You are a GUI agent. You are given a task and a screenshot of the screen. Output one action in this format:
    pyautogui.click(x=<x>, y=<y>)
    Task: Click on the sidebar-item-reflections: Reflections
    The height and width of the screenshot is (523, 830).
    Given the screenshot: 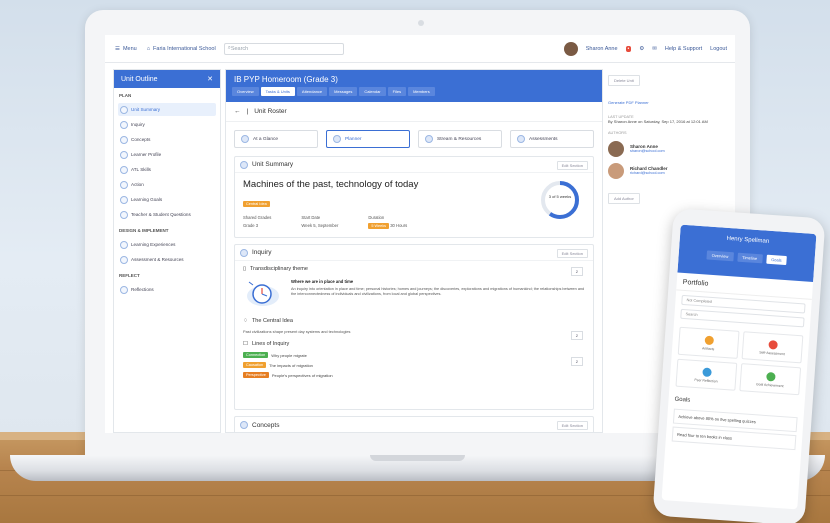 What is the action you would take?
    pyautogui.click(x=167, y=289)
    